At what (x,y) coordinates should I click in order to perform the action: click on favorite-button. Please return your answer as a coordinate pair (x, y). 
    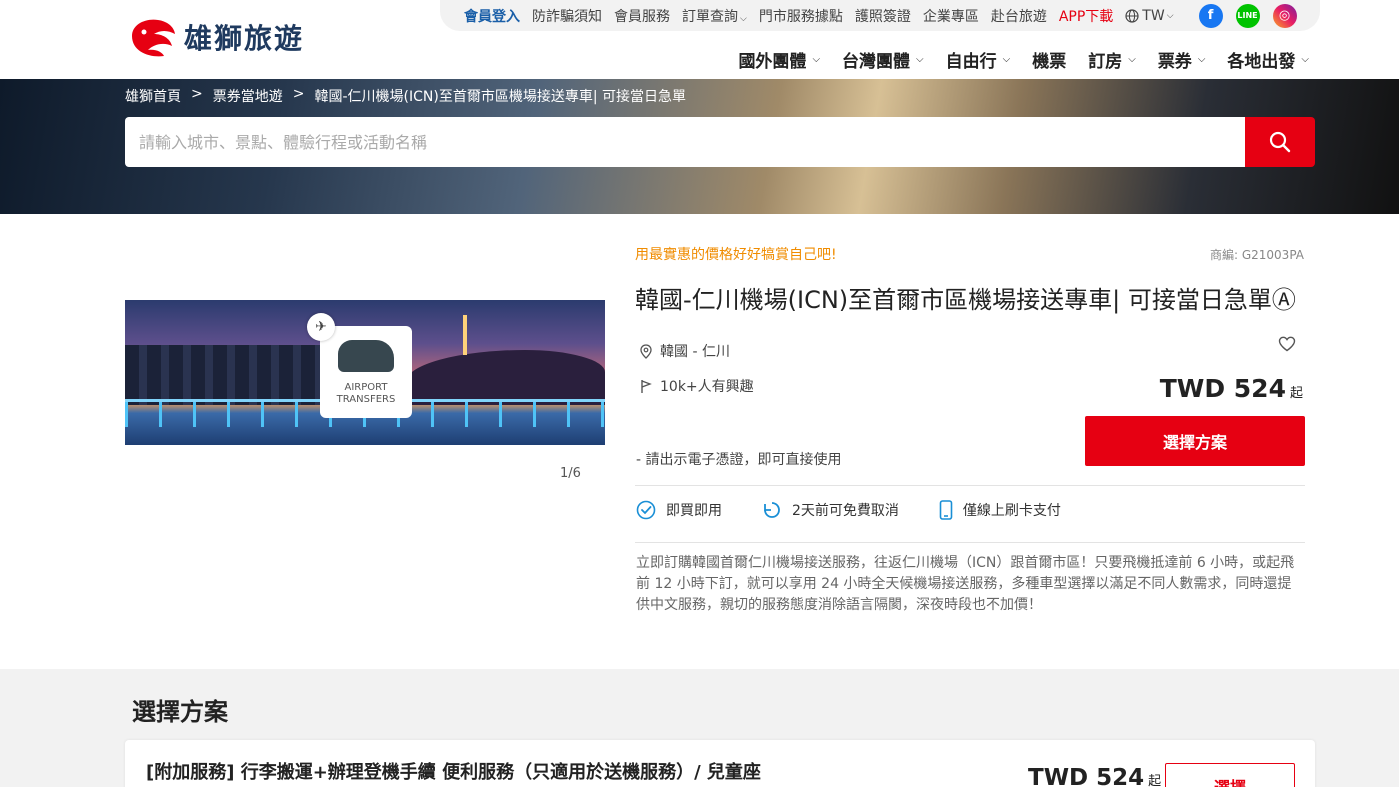
    Looking at the image, I should click on (1287, 346).